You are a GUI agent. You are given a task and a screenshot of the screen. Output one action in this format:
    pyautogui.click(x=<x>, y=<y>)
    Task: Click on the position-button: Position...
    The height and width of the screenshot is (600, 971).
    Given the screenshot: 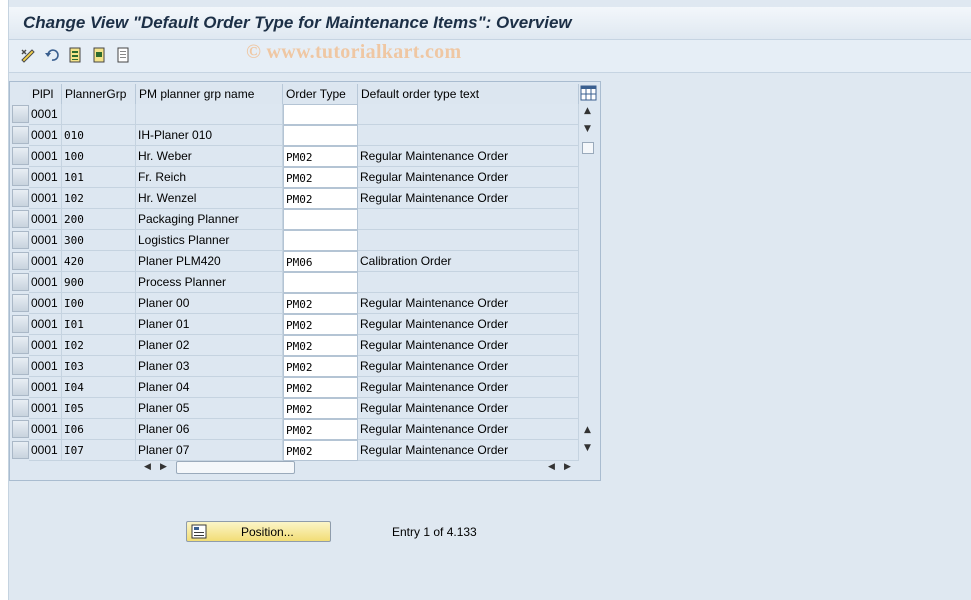 What is the action you would take?
    pyautogui.click(x=258, y=531)
    